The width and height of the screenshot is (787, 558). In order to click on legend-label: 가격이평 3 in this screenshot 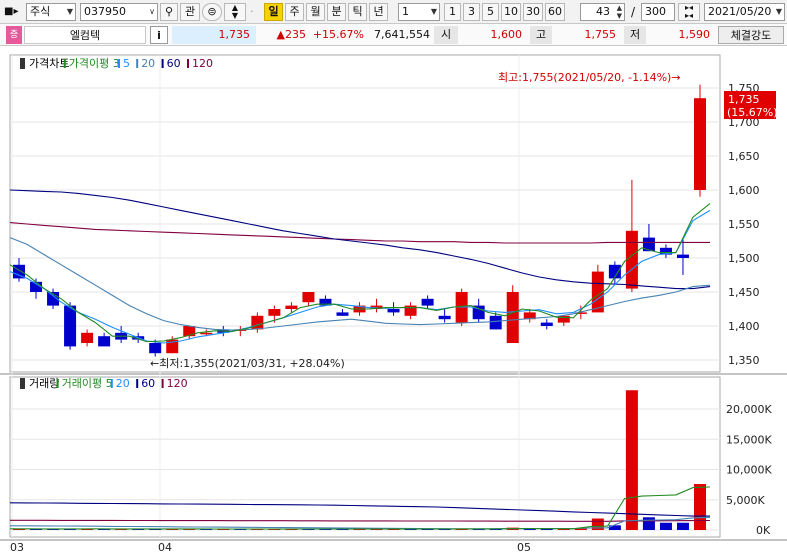, I will do `click(94, 63)`.